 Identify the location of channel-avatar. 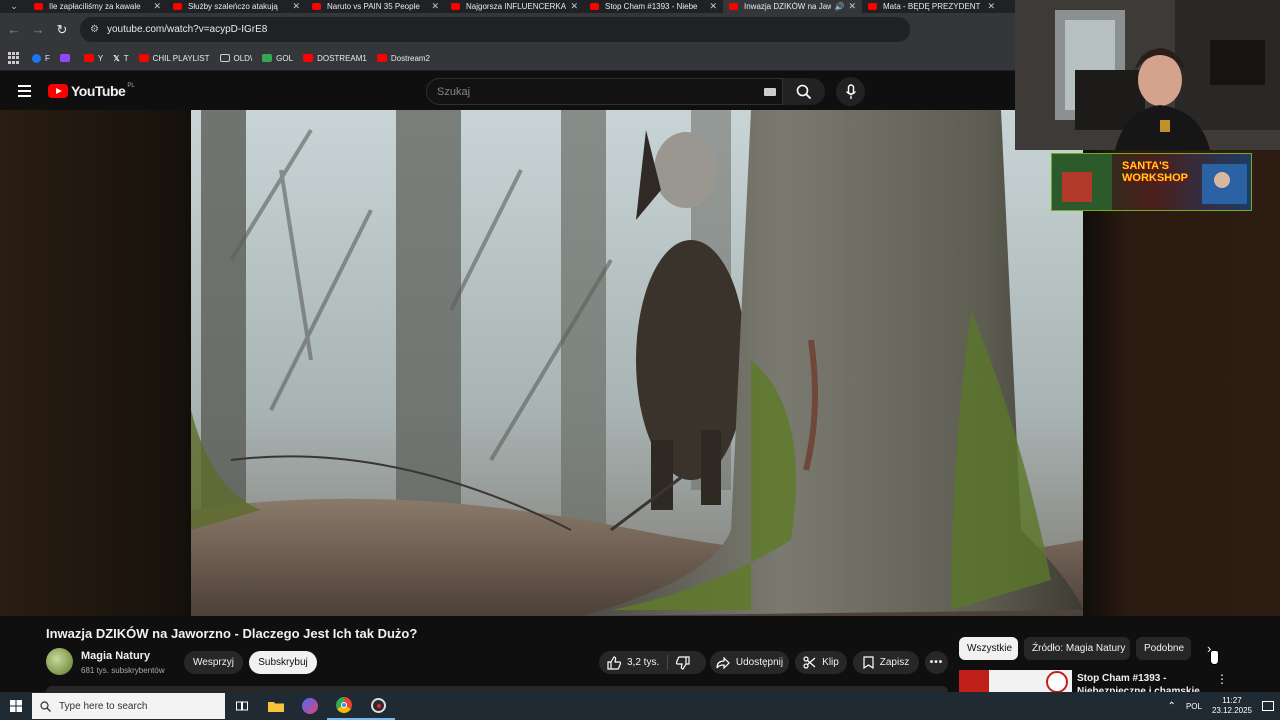
(59, 661).